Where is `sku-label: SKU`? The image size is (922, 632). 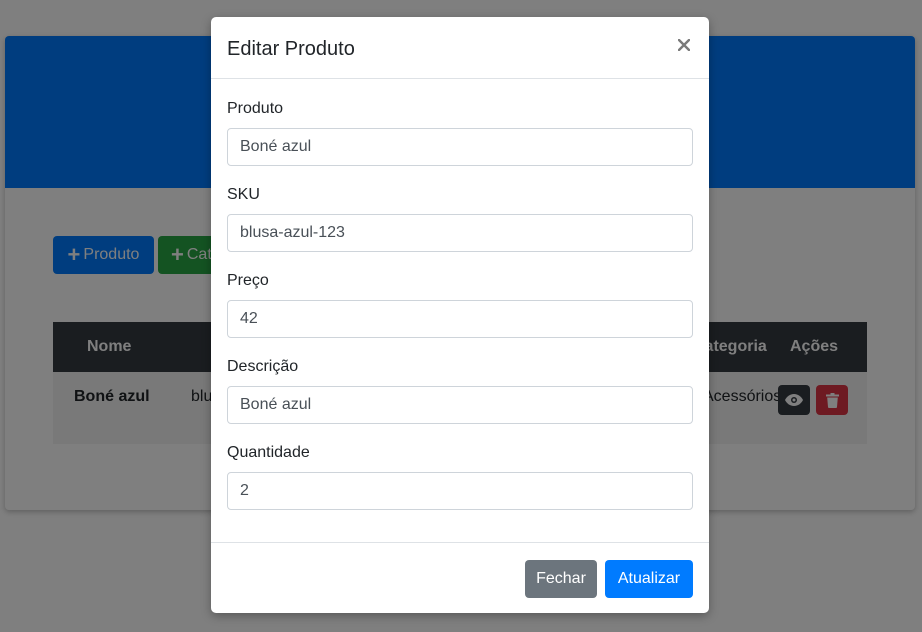 sku-label: SKU is located at coordinates (243, 194).